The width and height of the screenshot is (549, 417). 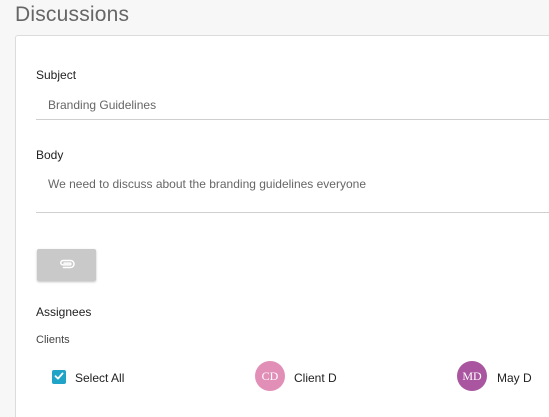 I want to click on assignees-heading: Assignees, so click(x=64, y=312).